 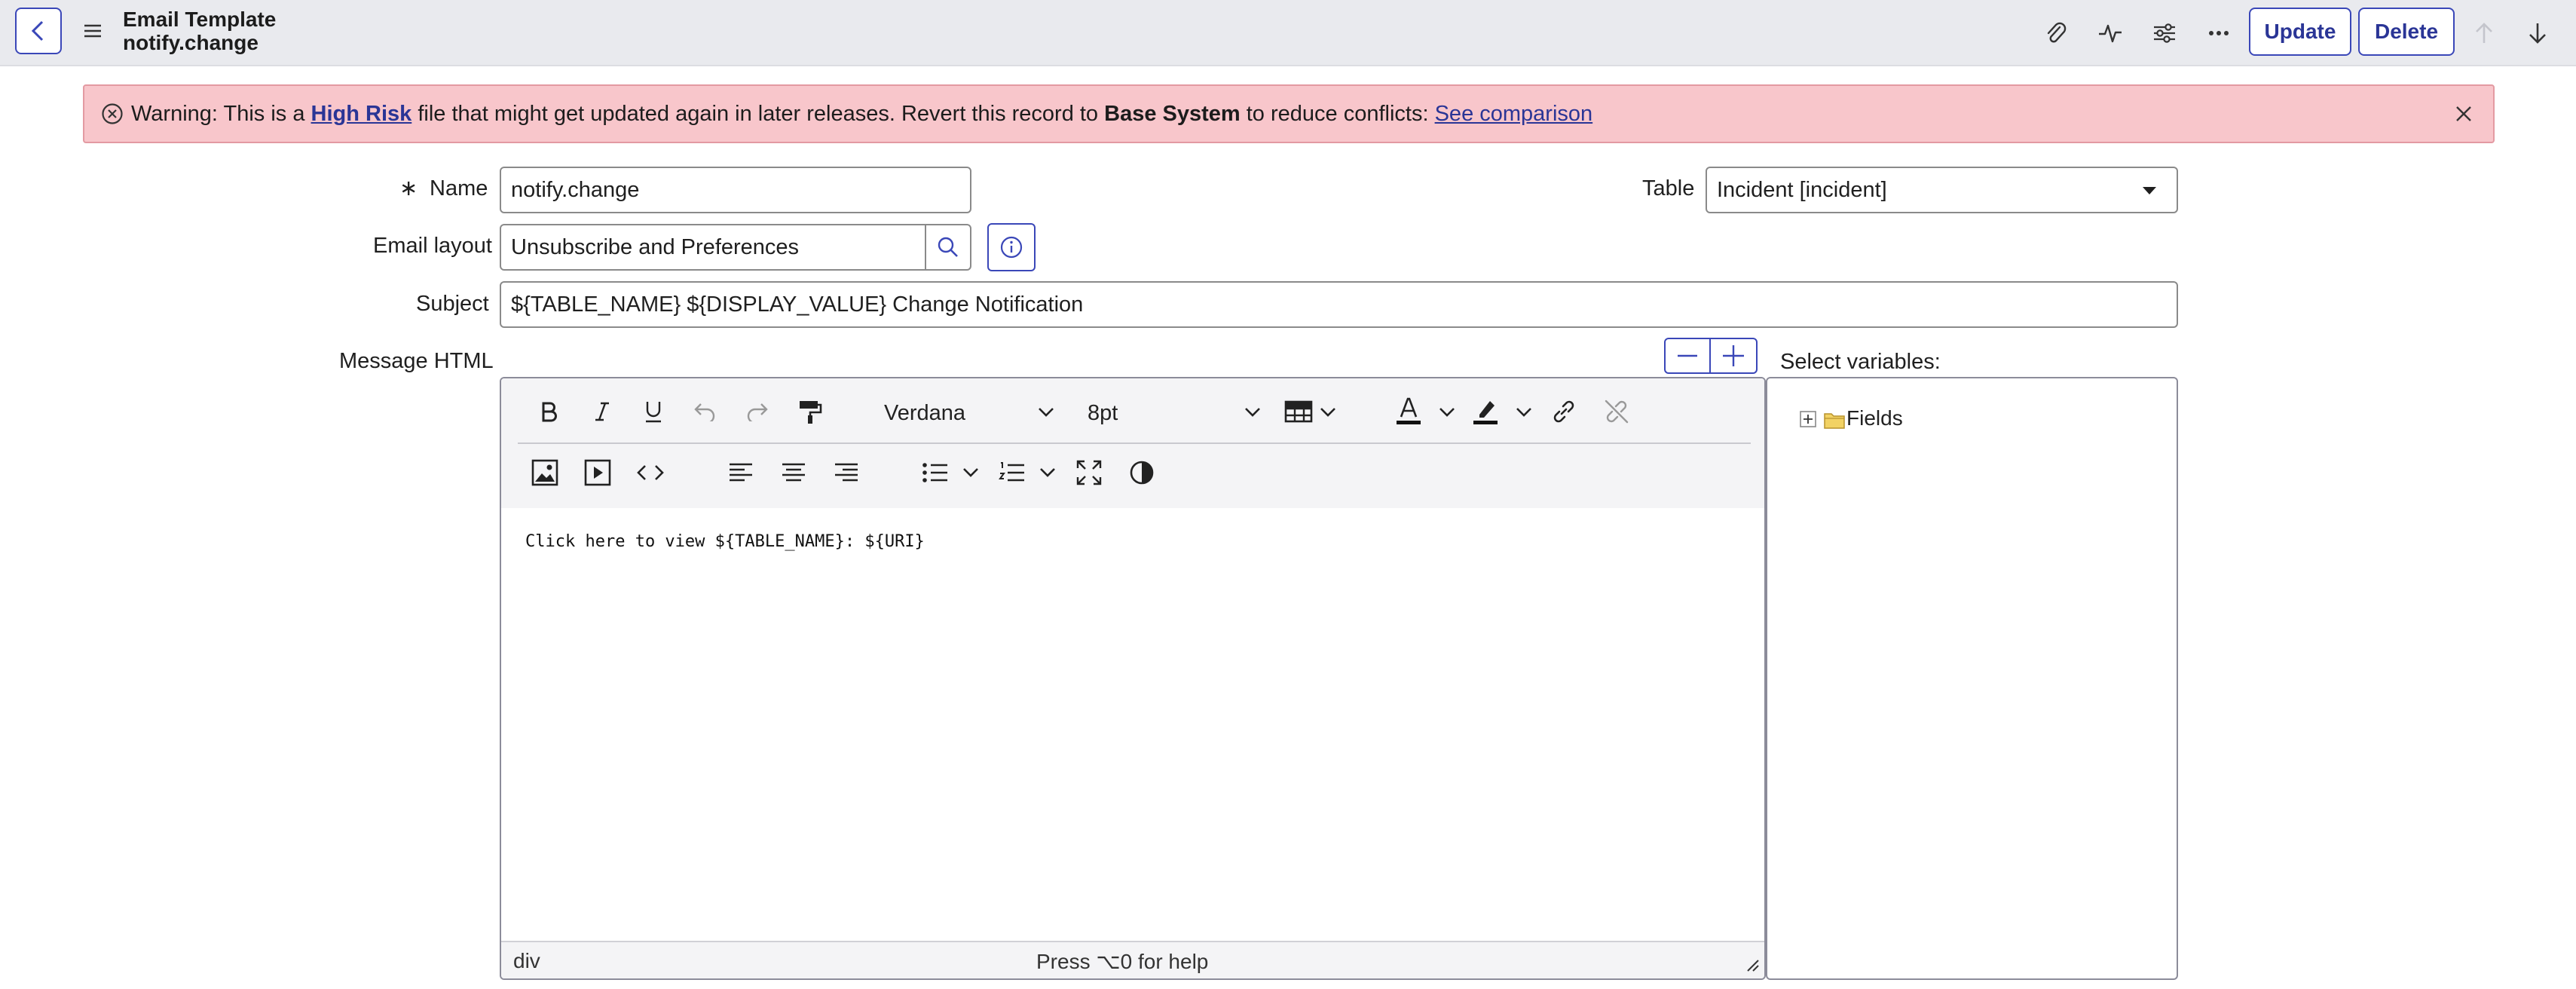 What do you see at coordinates (416, 361) in the screenshot?
I see `message-html-label: Message HTML` at bounding box center [416, 361].